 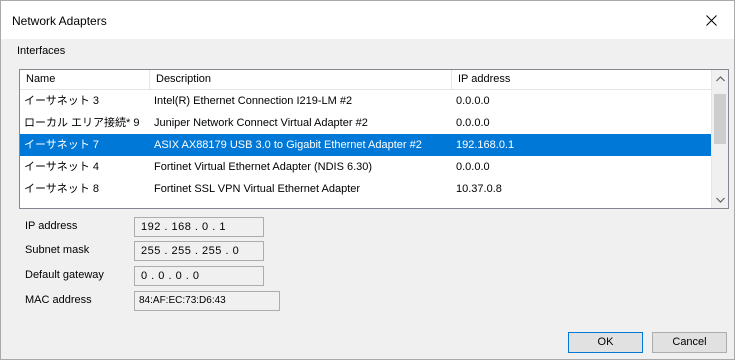 I want to click on cancel-button: Cancel, so click(x=689, y=342).